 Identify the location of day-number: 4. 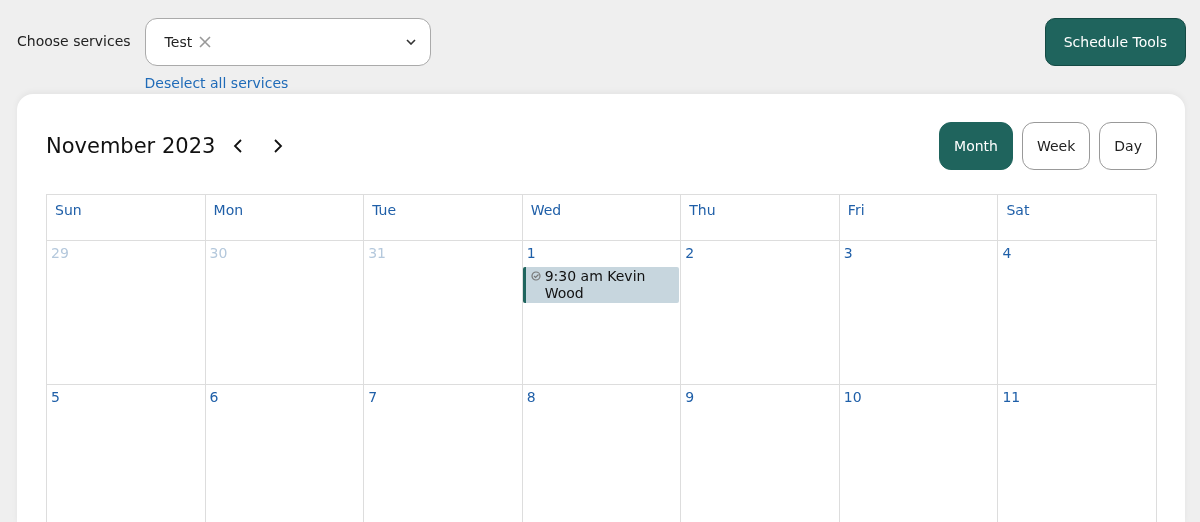
(1007, 253).